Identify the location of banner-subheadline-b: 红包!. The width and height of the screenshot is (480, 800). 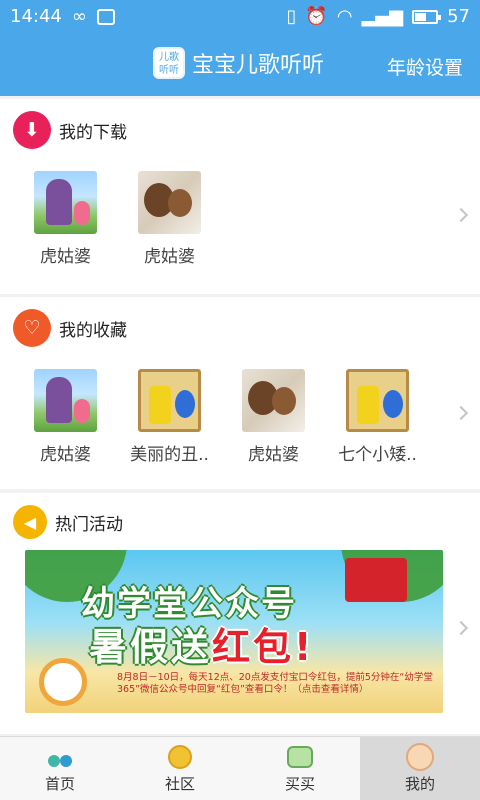
(263, 647).